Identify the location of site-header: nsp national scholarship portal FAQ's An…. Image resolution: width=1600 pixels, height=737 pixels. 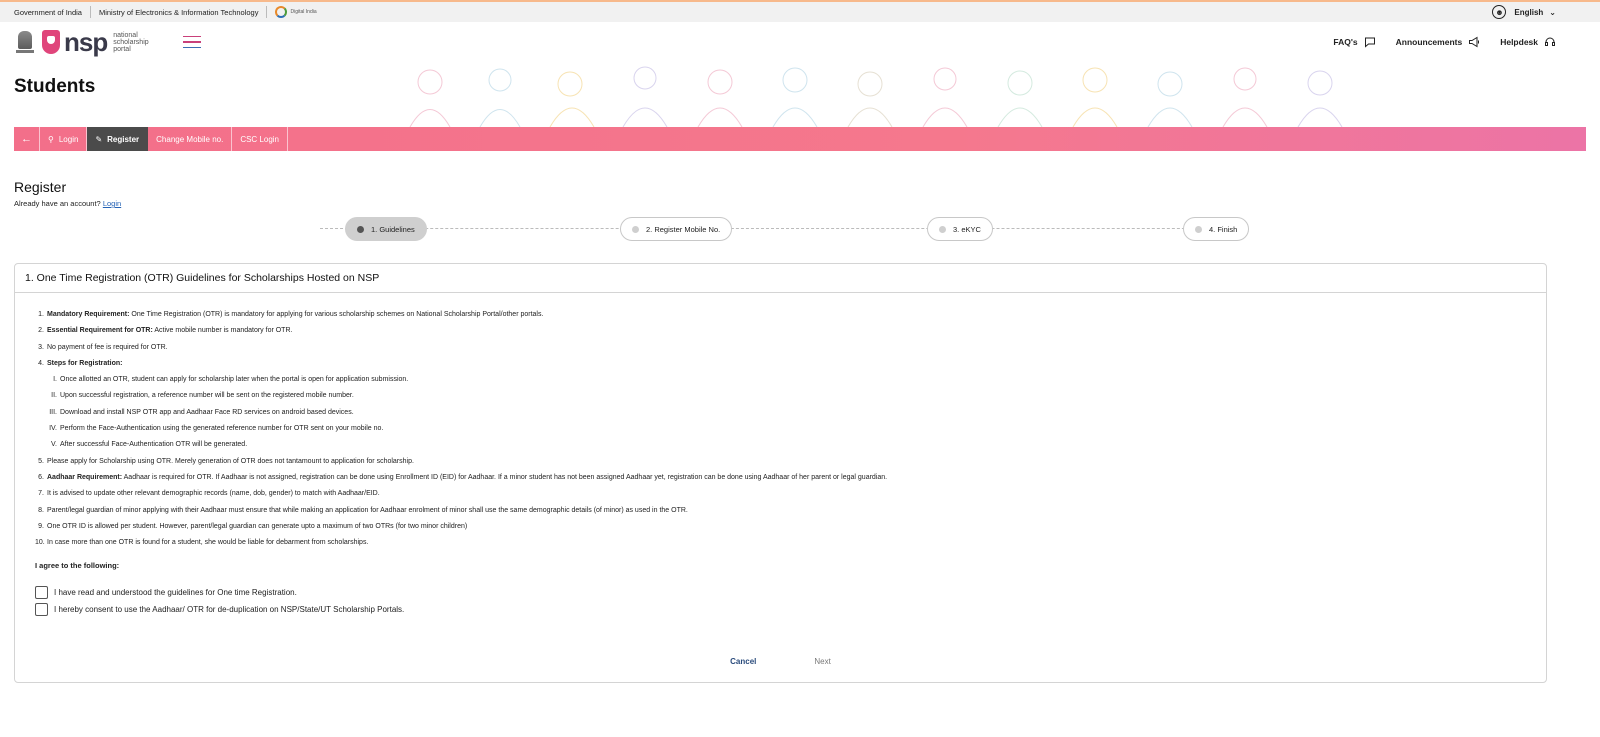
(800, 42).